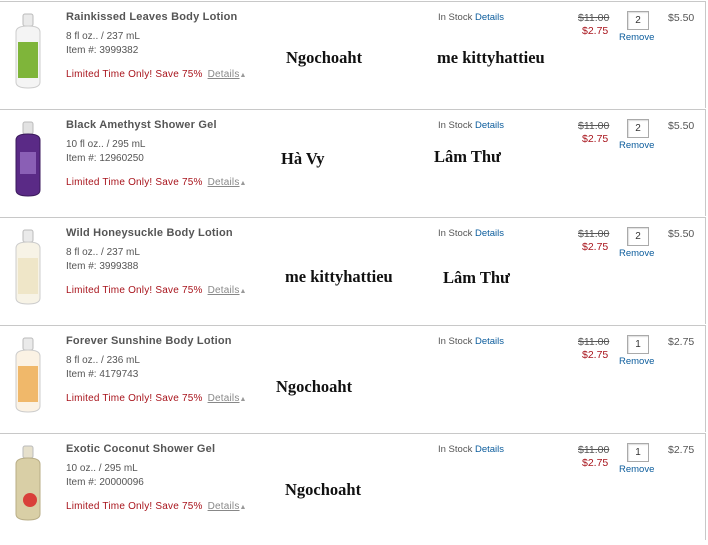  I want to click on product-item-number: Item #: 3999388, so click(102, 266).